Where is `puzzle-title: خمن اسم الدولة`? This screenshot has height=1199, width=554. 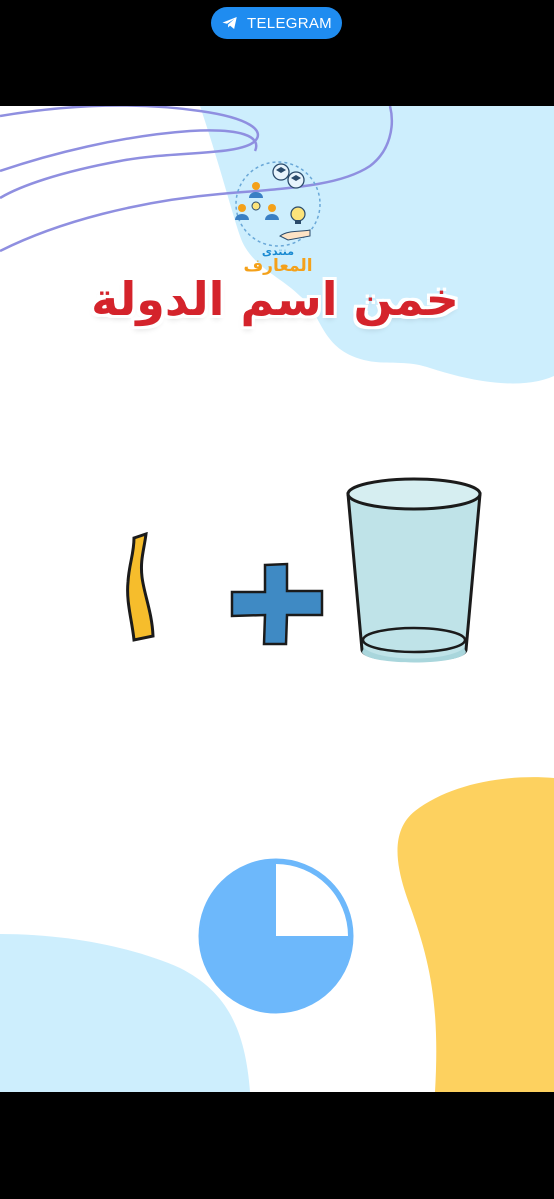
puzzle-title: خمن اسم الدولة is located at coordinates (275, 299).